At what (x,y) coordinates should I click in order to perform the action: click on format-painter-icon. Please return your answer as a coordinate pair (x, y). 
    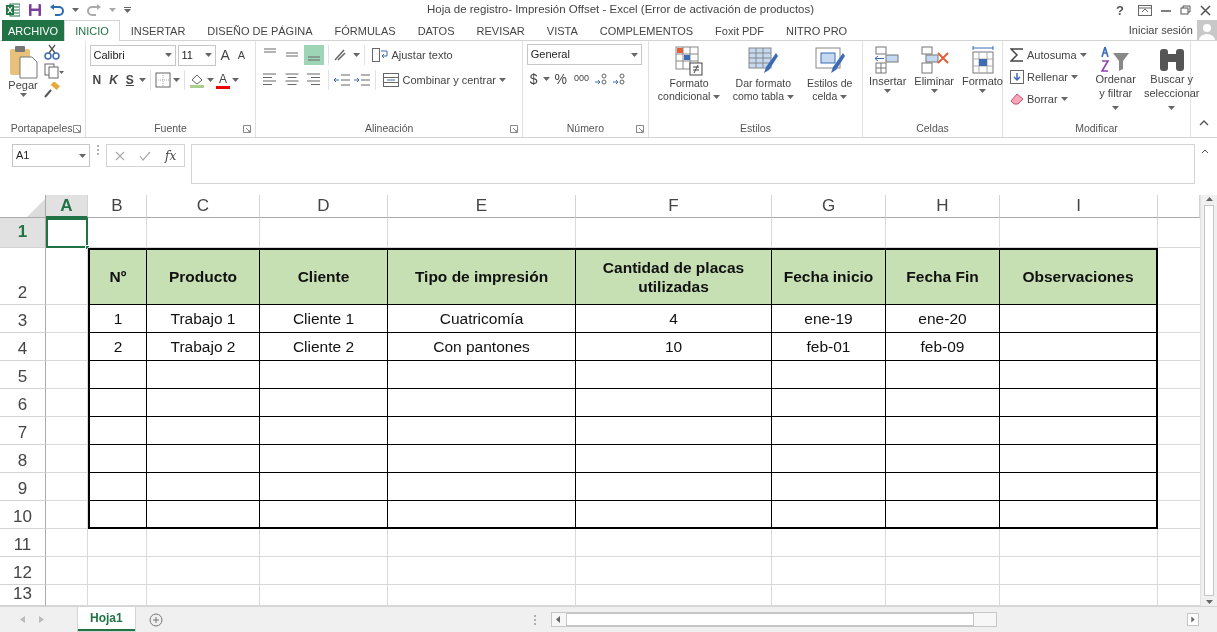
    Looking at the image, I should click on (52, 90).